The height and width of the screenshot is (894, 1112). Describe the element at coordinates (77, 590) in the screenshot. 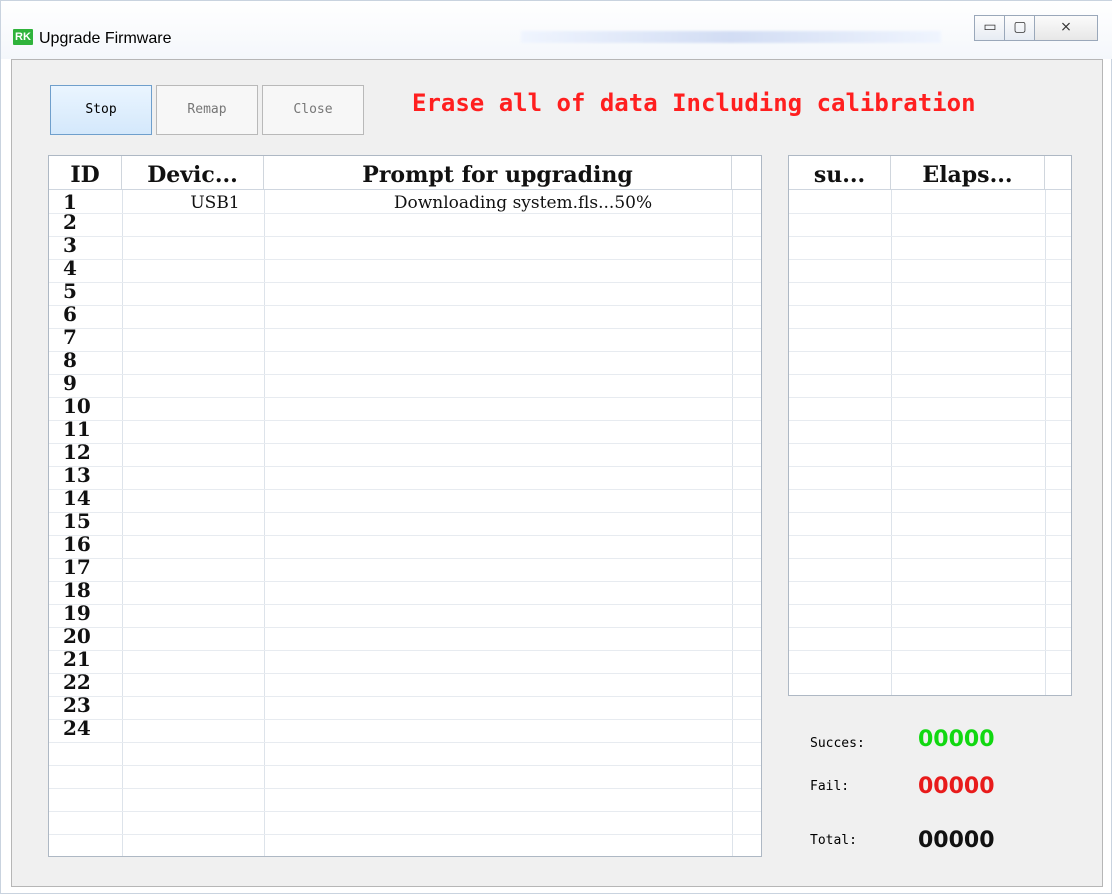

I see `row-id: 18` at that location.